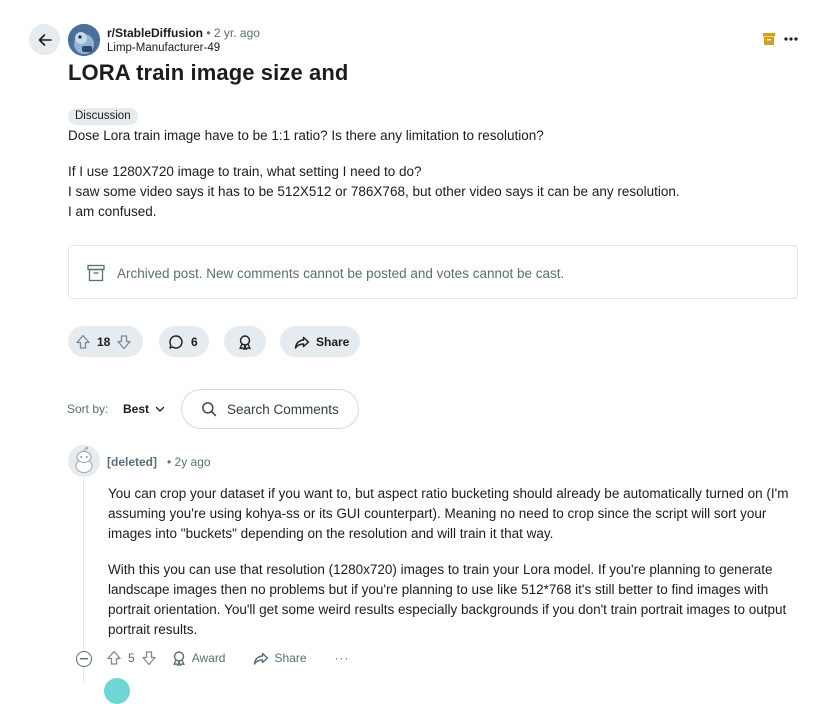 Image resolution: width=817 pixels, height=704 pixels. What do you see at coordinates (228, 658) in the screenshot?
I see `comment-actions: 5 Award Share ···` at bounding box center [228, 658].